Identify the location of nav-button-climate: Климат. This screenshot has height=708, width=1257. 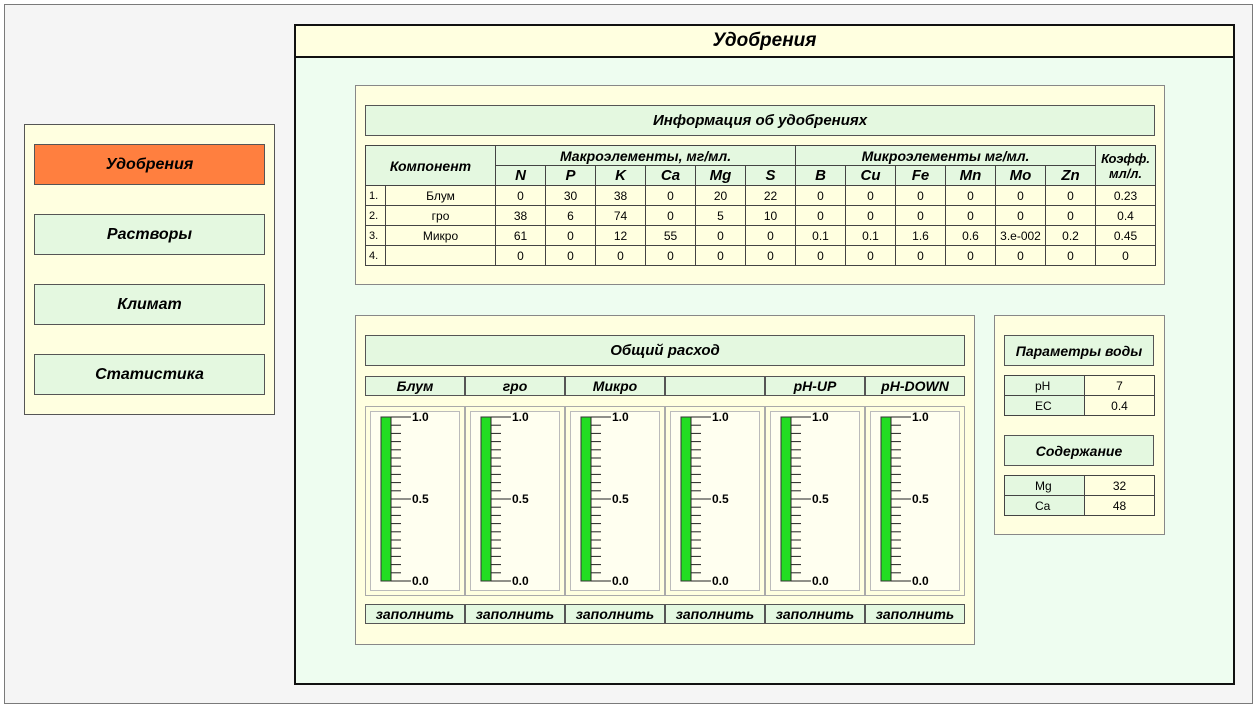
(149, 304).